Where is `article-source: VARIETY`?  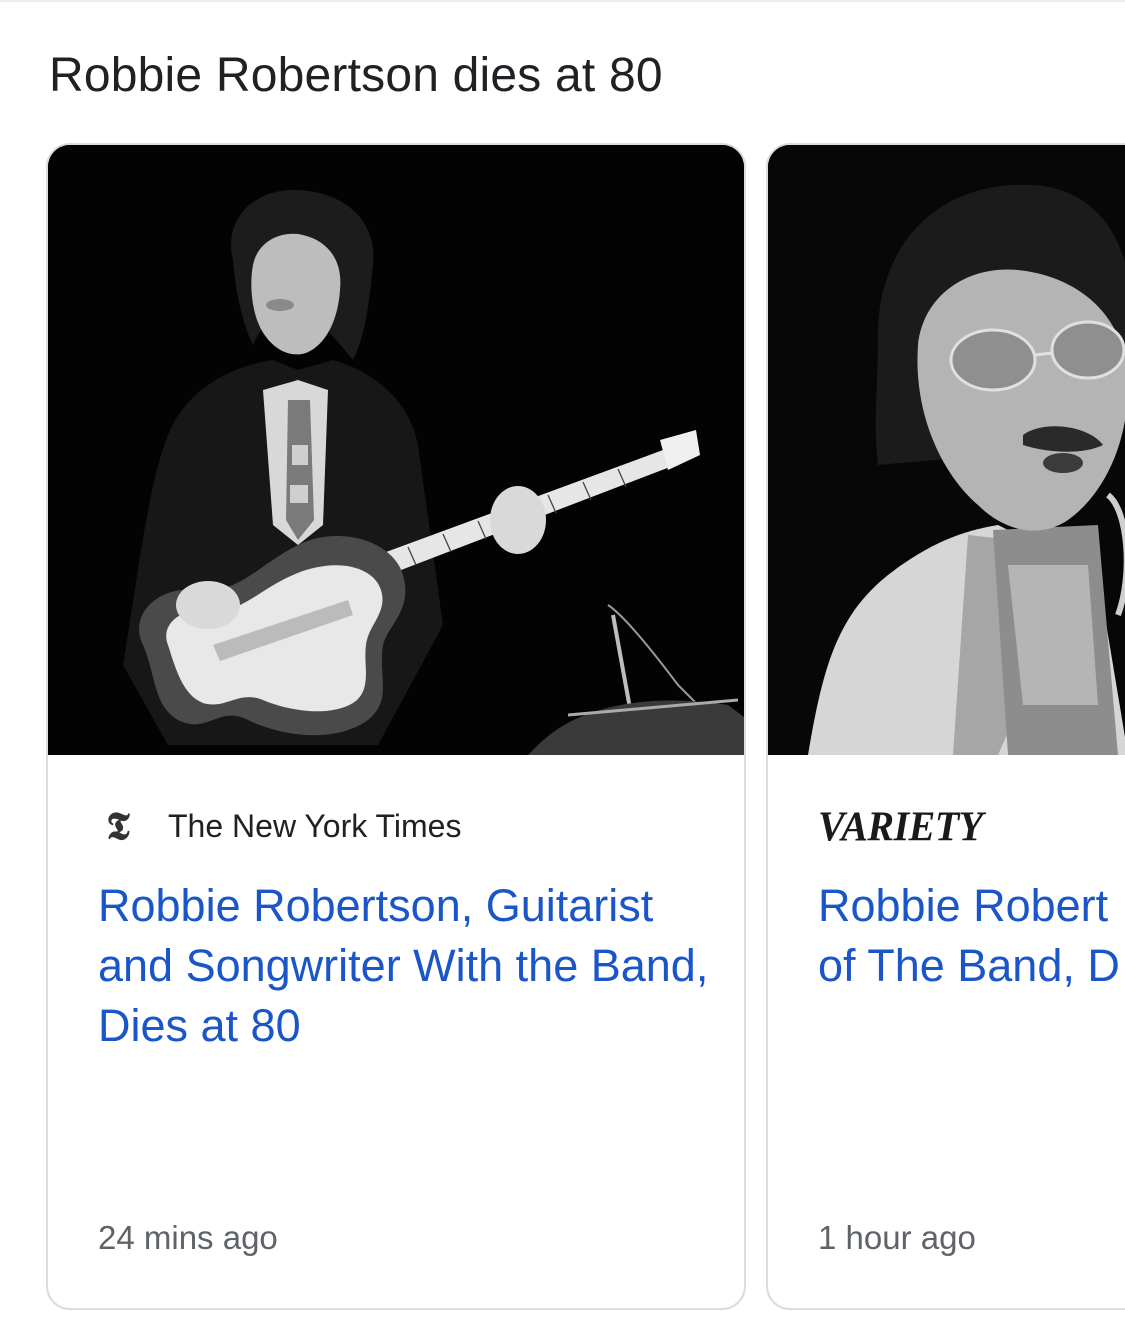
article-source: VARIETY is located at coordinates (900, 825).